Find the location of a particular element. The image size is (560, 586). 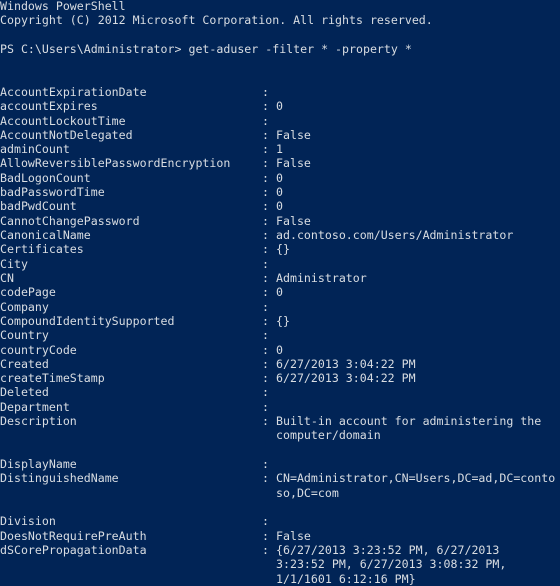

property-row: Certificates: {} is located at coordinates (280, 249).